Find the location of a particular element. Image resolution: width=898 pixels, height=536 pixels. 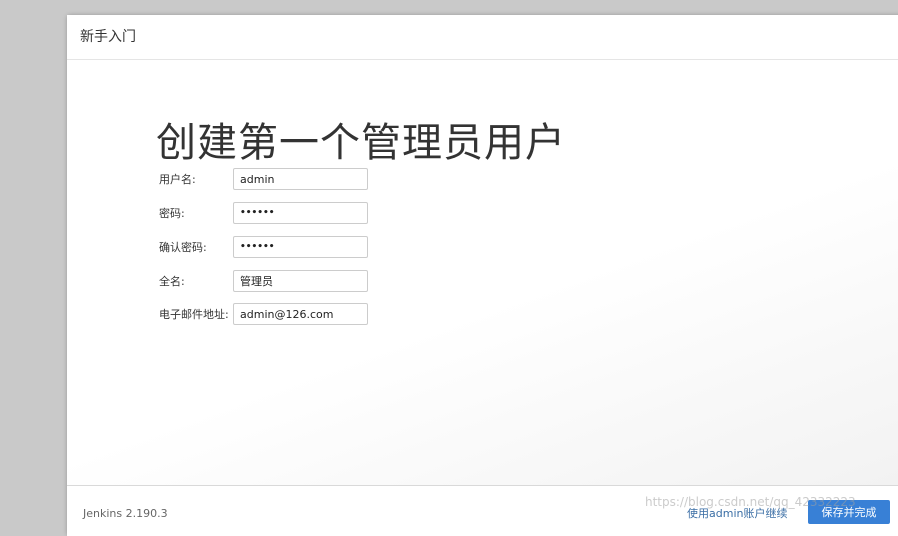

username-label: 用户名: is located at coordinates (177, 179).